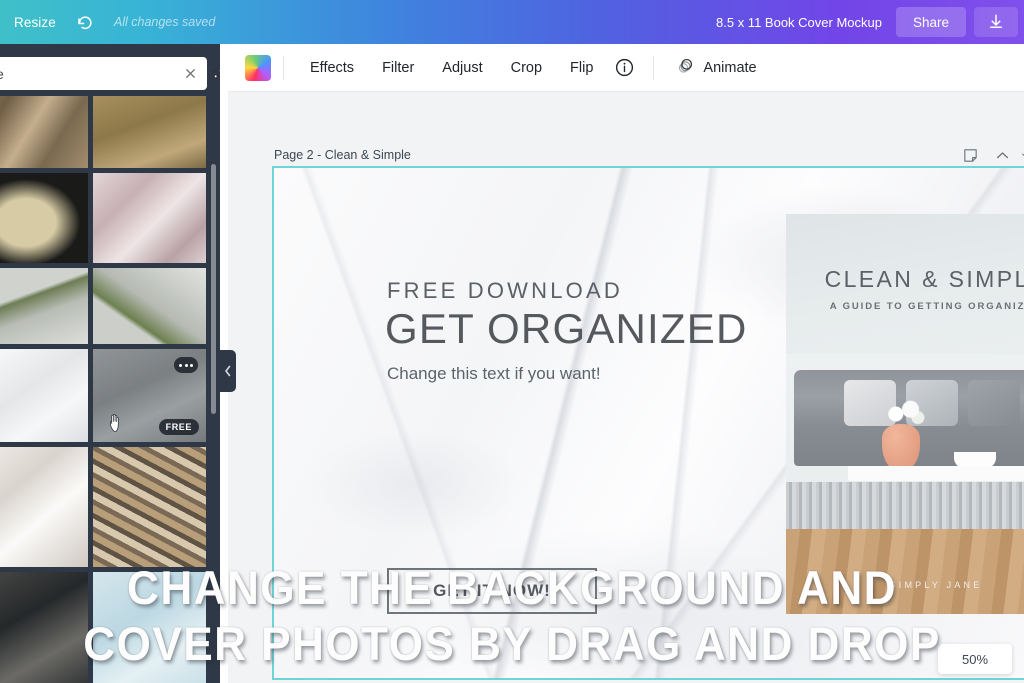  What do you see at coordinates (930, 22) in the screenshot?
I see `share-button: Share` at bounding box center [930, 22].